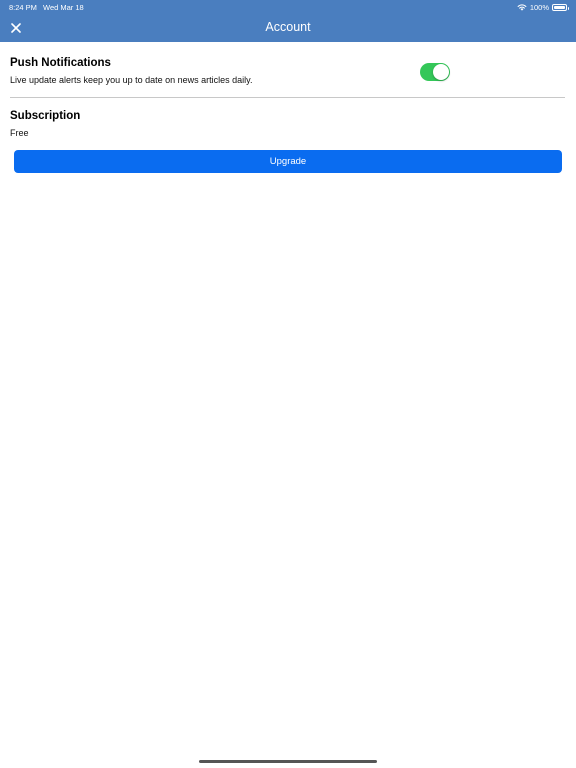 The image size is (576, 768). I want to click on section-divider, so click(287, 97).